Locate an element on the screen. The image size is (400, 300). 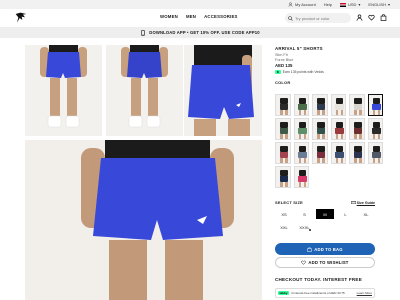
header-icons is located at coordinates (371, 17).